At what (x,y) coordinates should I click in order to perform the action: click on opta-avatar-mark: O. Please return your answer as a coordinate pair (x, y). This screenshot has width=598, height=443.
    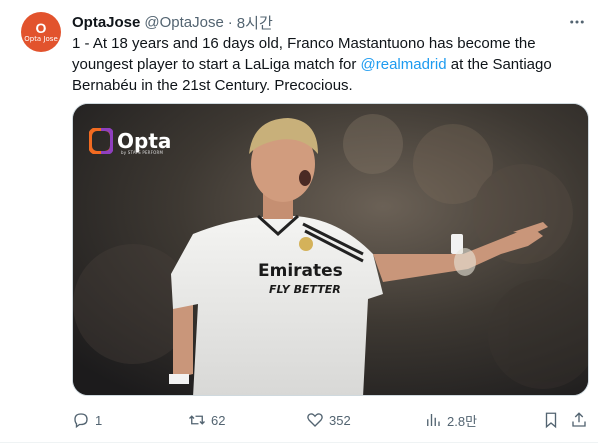
    Looking at the image, I should click on (41, 28).